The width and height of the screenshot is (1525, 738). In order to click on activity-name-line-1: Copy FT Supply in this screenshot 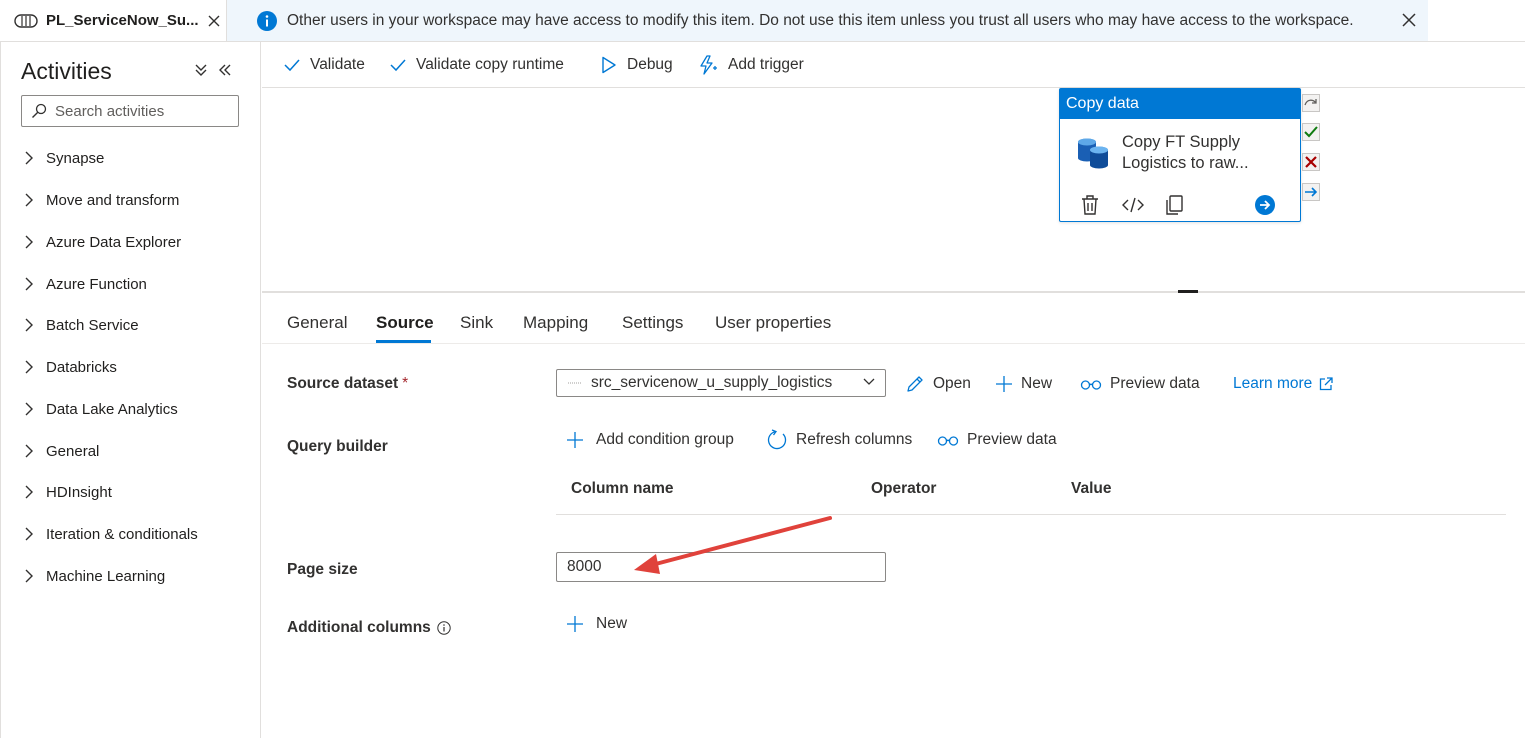, I will do `click(1181, 142)`.